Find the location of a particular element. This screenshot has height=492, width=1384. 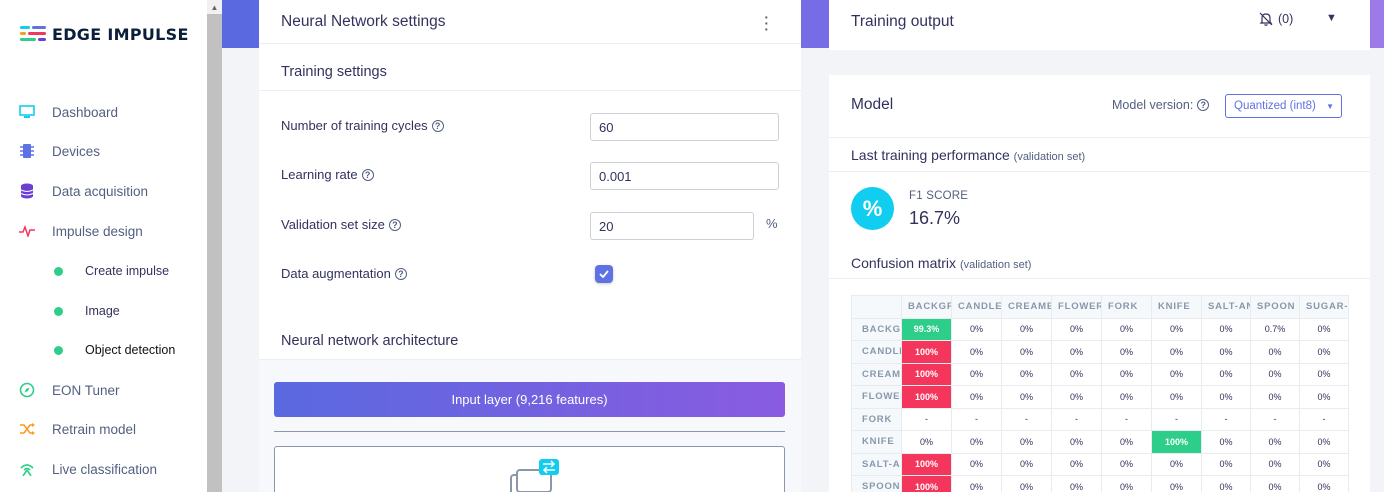

sidebar-item-label: Image is located at coordinates (102, 311).